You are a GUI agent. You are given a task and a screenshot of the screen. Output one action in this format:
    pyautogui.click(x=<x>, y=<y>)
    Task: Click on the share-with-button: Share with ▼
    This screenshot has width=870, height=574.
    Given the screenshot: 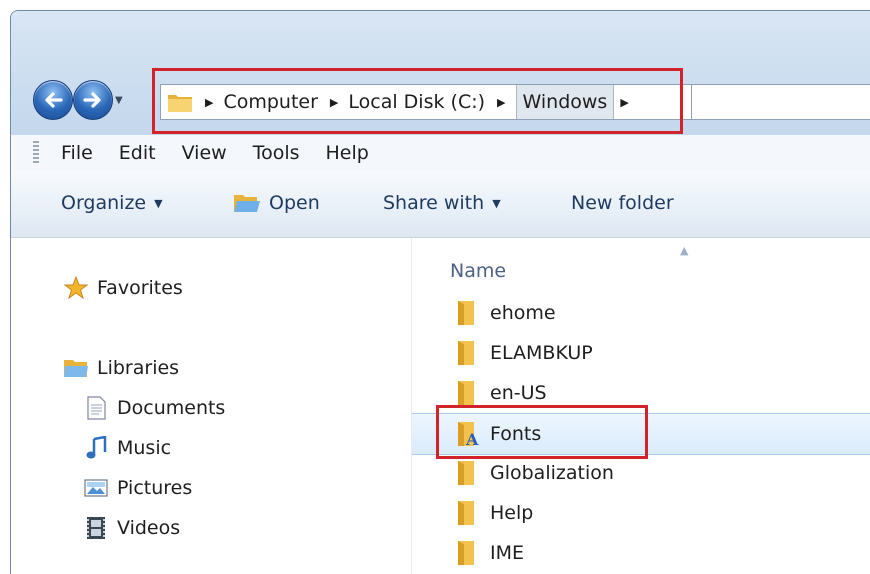 What is the action you would take?
    pyautogui.click(x=442, y=203)
    